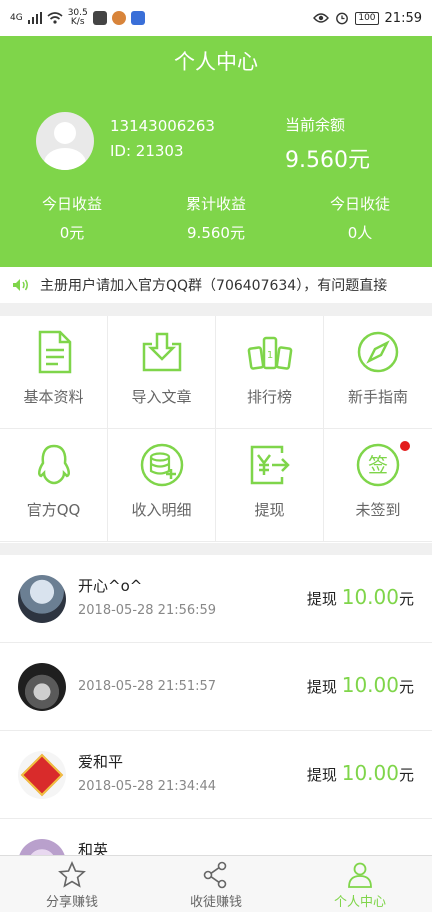 The height and width of the screenshot is (912, 432). I want to click on star-icon, so click(72, 874).